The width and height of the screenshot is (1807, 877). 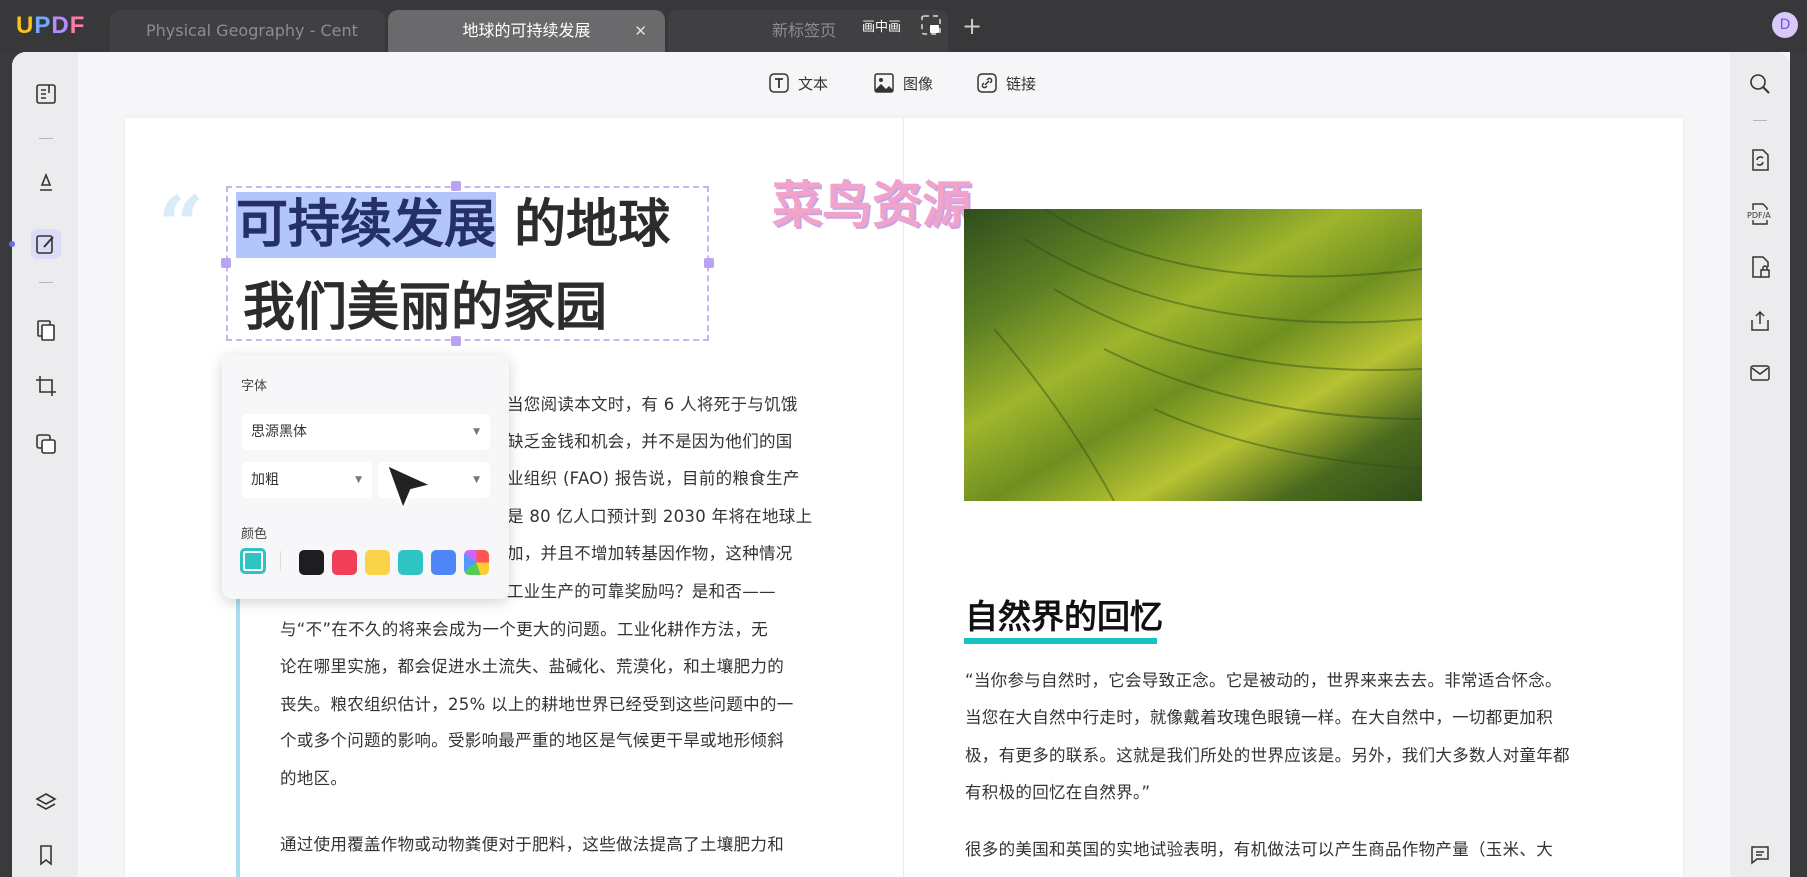 What do you see at coordinates (443, 562) in the screenshot?
I see `color-swatch-blue` at bounding box center [443, 562].